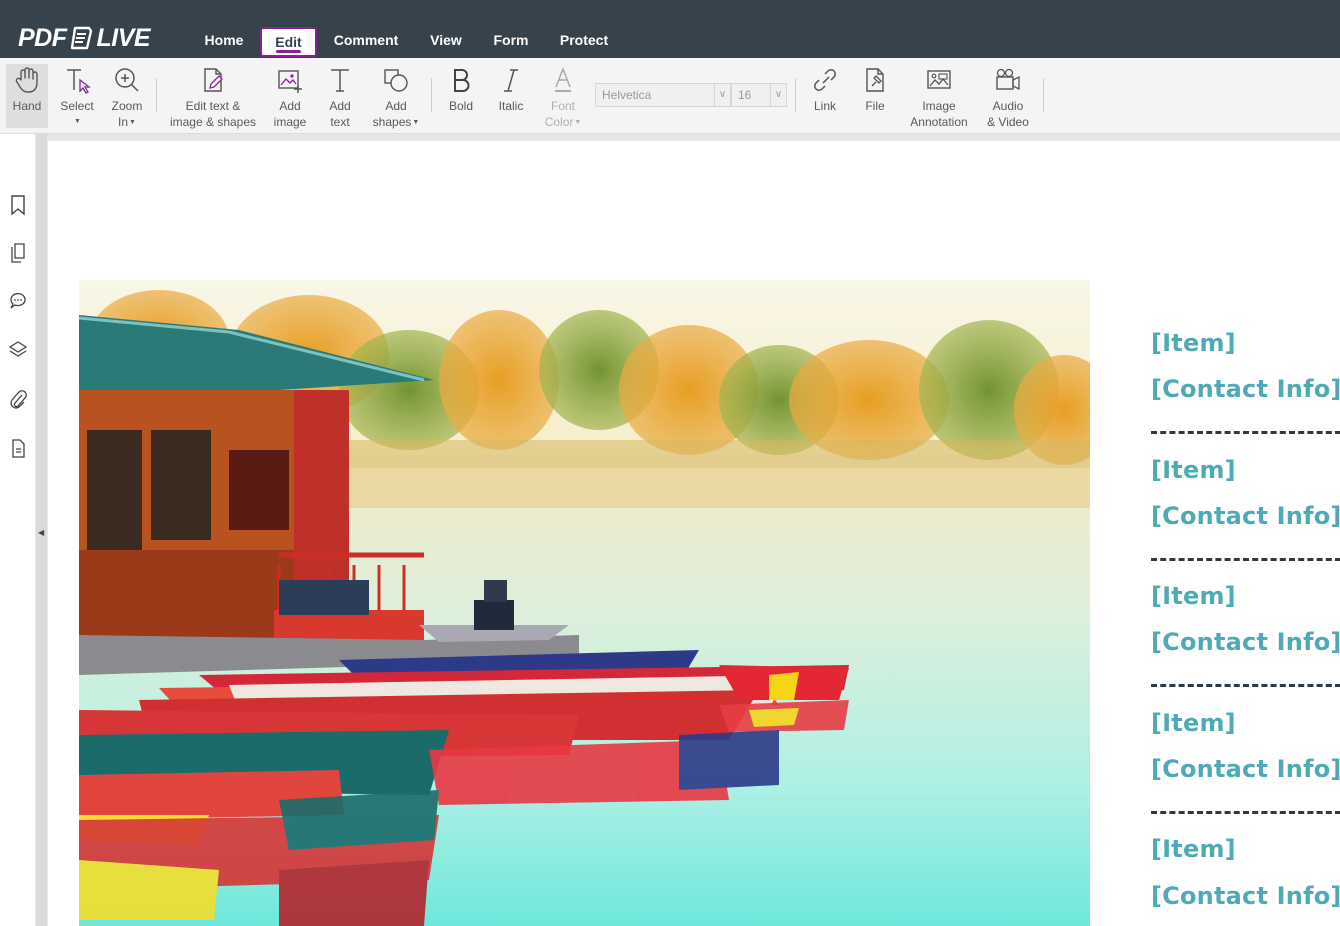 Image resolution: width=1340 pixels, height=926 pixels. What do you see at coordinates (939, 122) in the screenshot?
I see `image-annotation-label-2: Annotation` at bounding box center [939, 122].